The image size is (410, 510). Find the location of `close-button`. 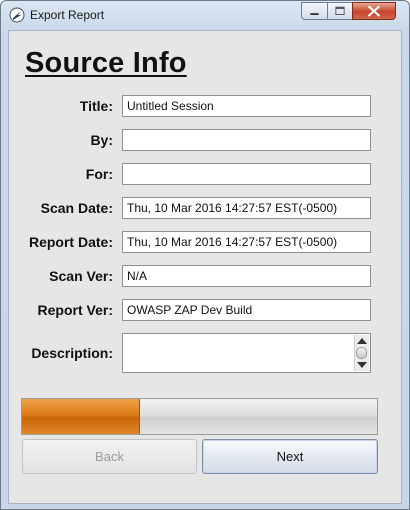

close-button is located at coordinates (374, 11).